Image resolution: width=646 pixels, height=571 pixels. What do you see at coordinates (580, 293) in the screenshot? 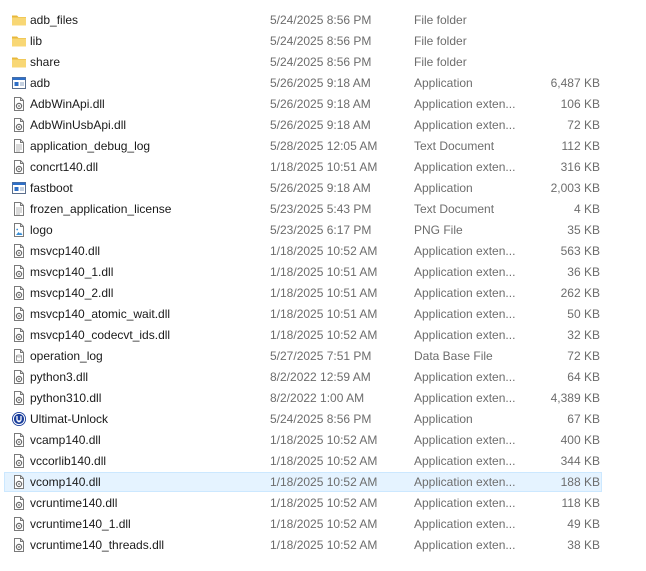
I see `file-size: 262 KB` at bounding box center [580, 293].